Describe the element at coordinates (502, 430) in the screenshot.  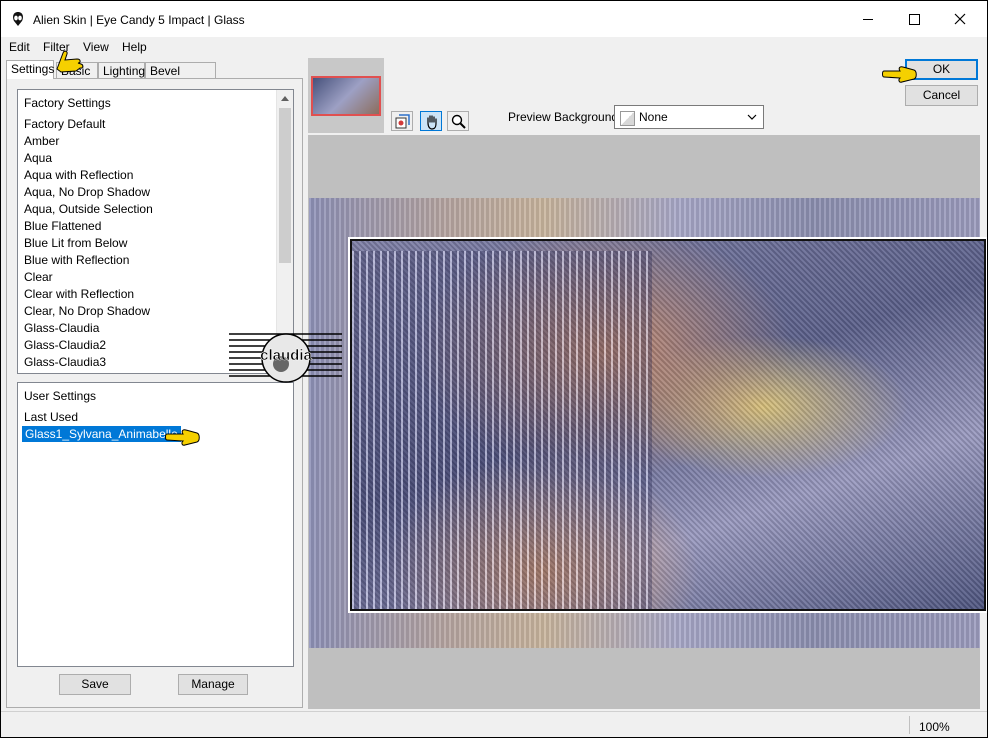
I see `preview-stripes` at that location.